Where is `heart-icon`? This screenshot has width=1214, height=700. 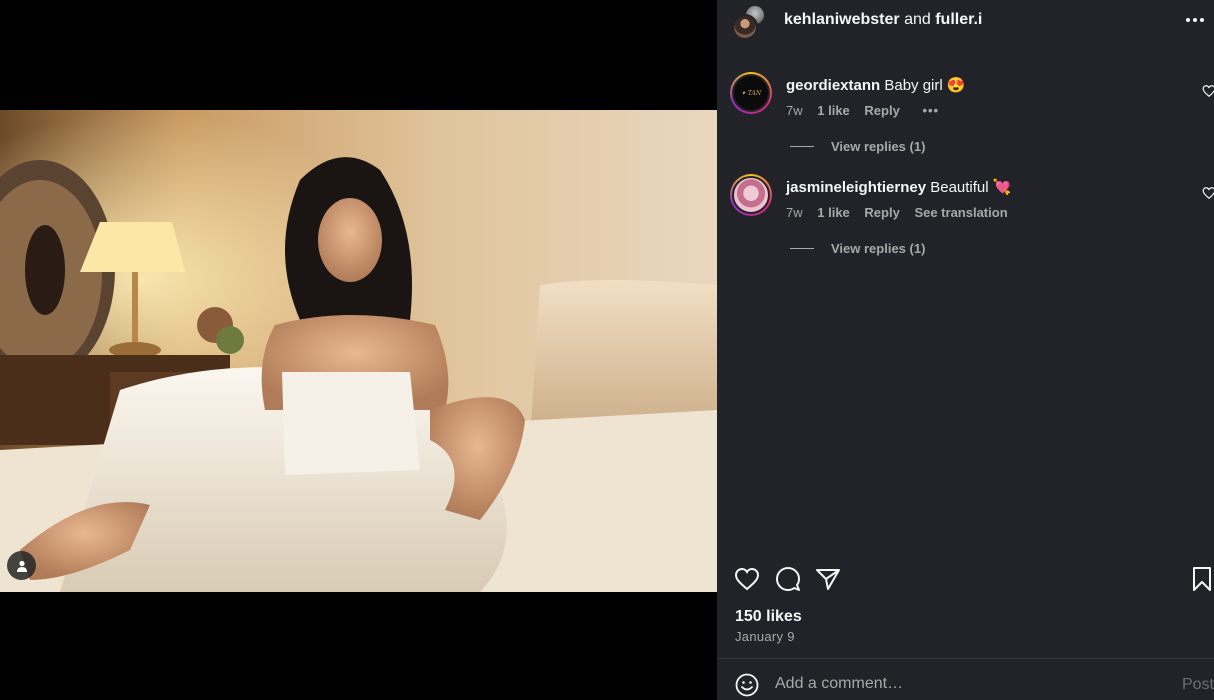
heart-icon is located at coordinates (747, 579).